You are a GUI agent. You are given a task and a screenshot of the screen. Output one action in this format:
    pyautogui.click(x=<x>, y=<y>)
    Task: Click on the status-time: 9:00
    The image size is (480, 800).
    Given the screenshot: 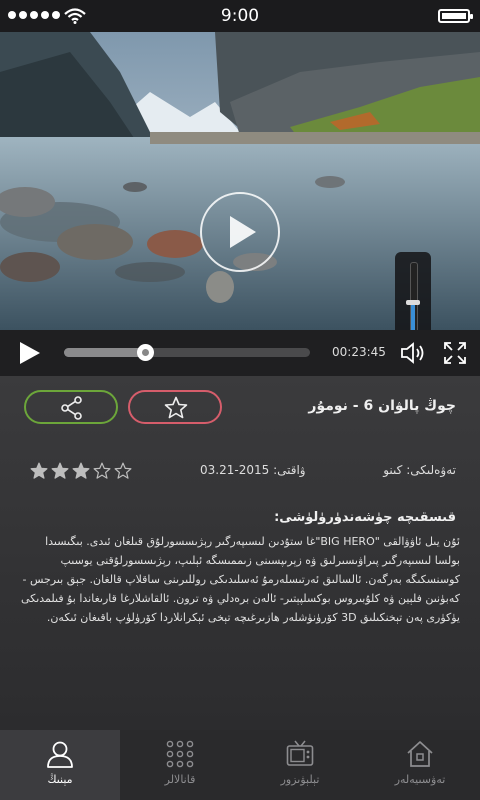 What is the action you would take?
    pyautogui.click(x=240, y=16)
    